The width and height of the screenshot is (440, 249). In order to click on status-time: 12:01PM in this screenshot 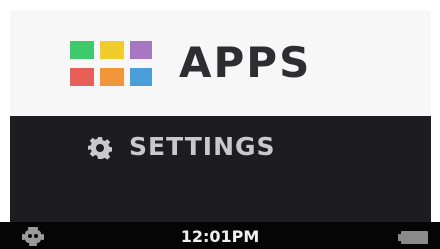, I will do `click(220, 236)`.